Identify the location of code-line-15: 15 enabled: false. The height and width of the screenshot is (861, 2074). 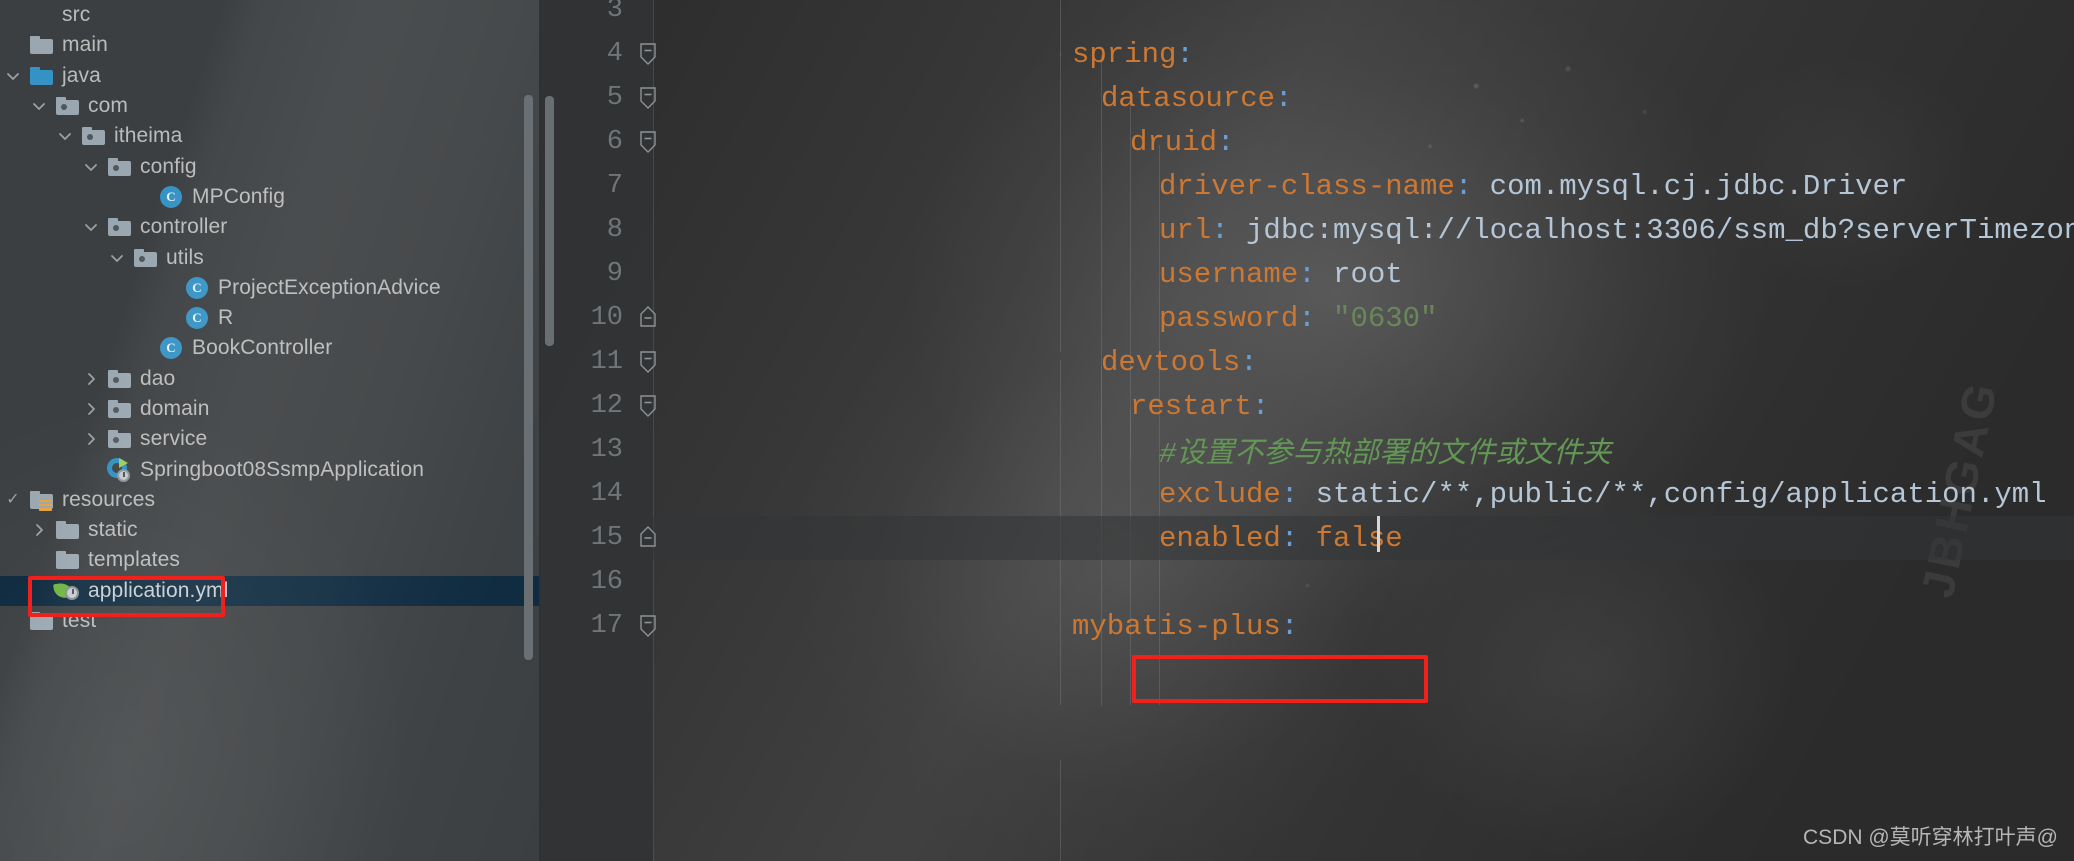
(1307, 538).